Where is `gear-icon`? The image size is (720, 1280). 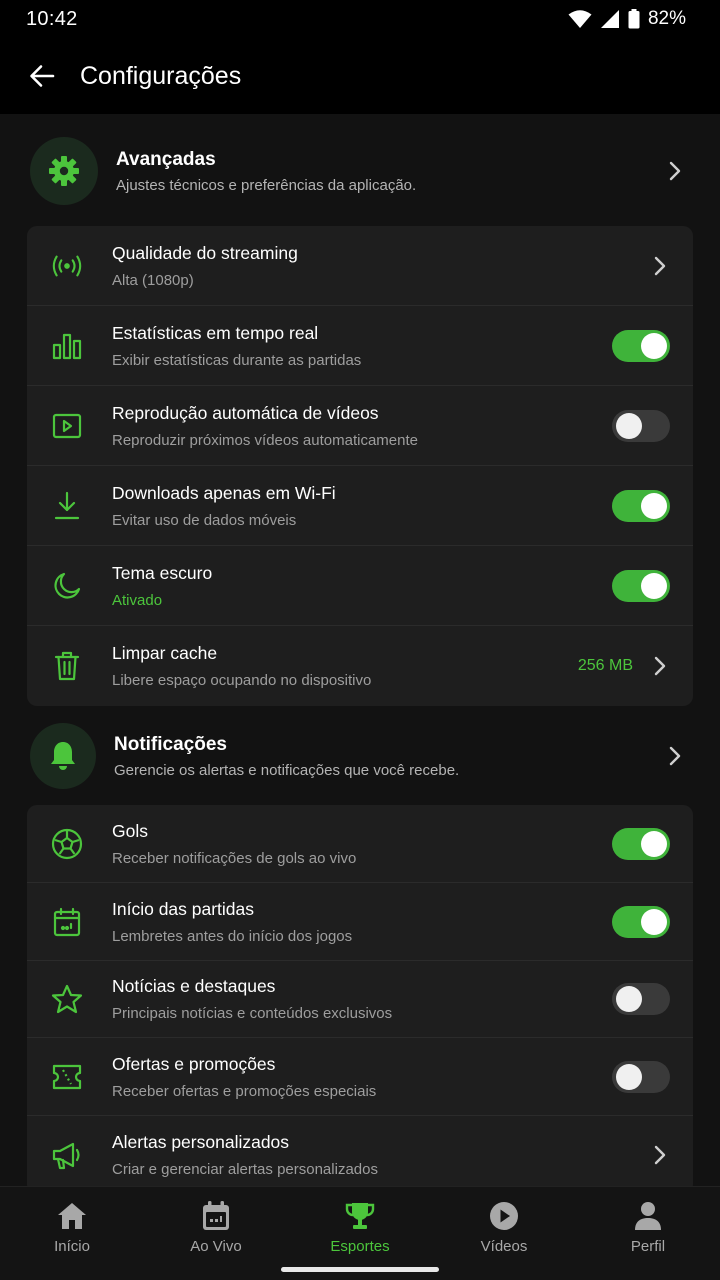
gear-icon is located at coordinates (64, 171).